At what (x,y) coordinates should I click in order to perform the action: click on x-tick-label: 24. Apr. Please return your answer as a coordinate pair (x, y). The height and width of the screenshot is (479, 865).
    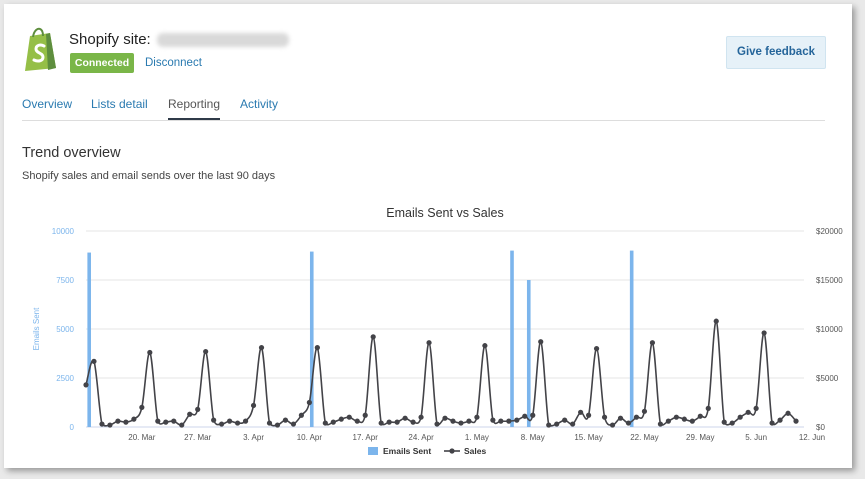
    Looking at the image, I should click on (421, 437).